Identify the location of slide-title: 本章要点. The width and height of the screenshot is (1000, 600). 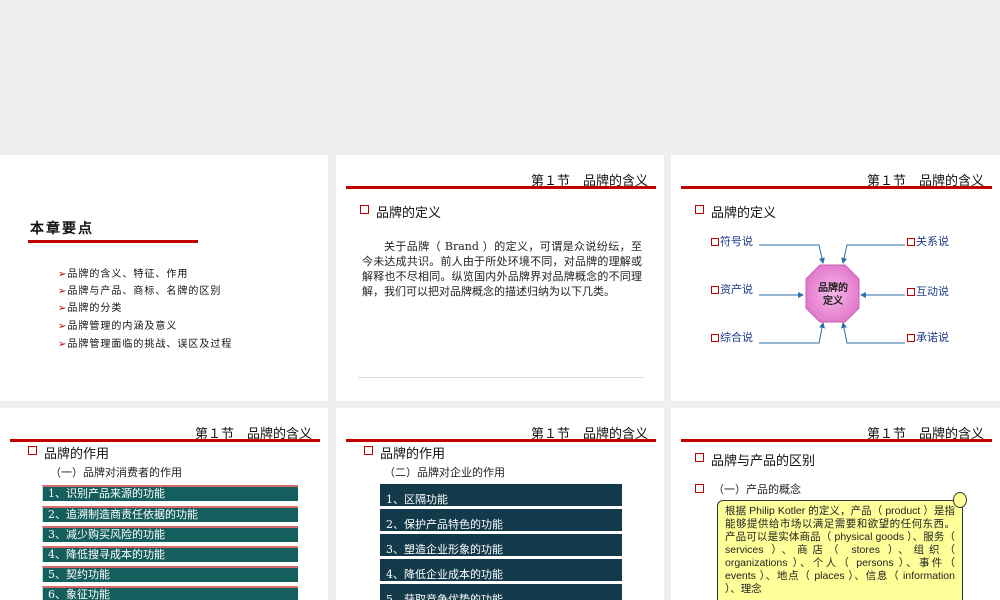
(62, 229).